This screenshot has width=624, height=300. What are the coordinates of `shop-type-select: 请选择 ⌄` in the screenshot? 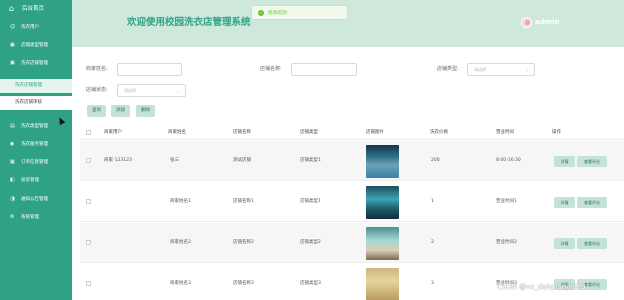 It's located at (501, 69).